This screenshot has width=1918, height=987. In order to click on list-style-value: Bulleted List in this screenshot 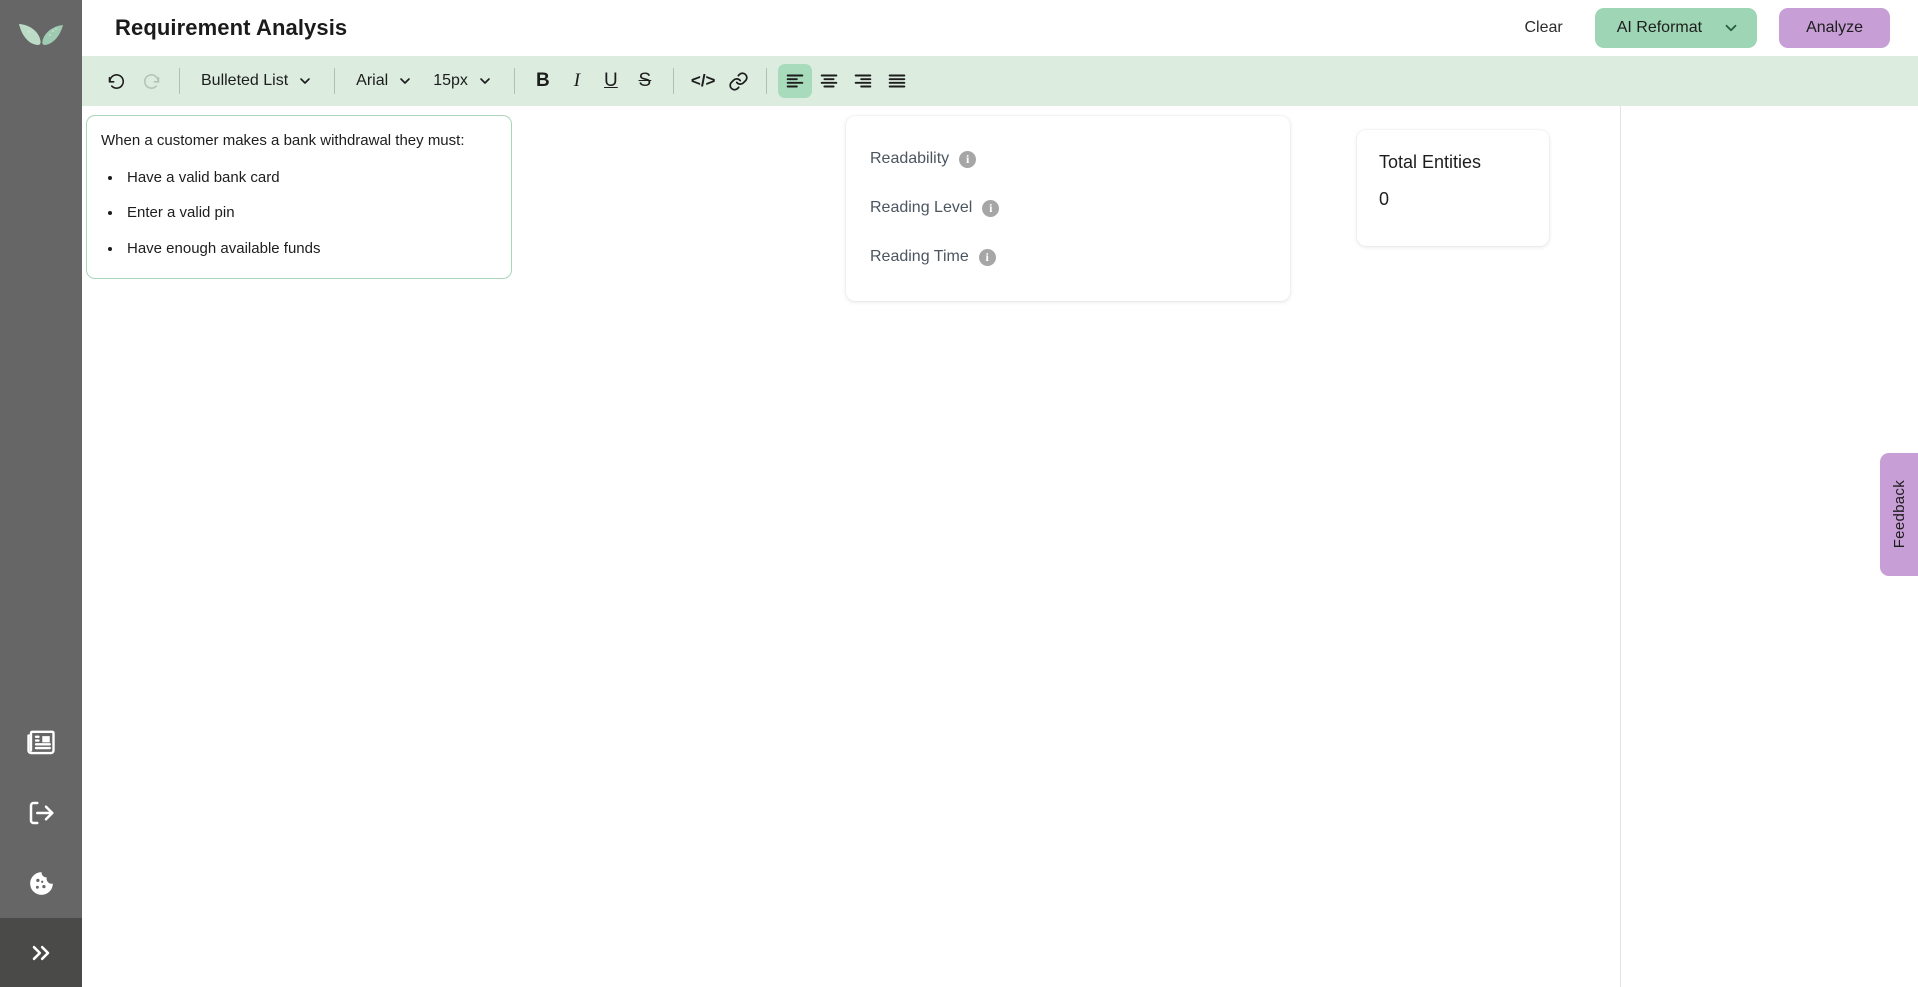, I will do `click(245, 80)`.